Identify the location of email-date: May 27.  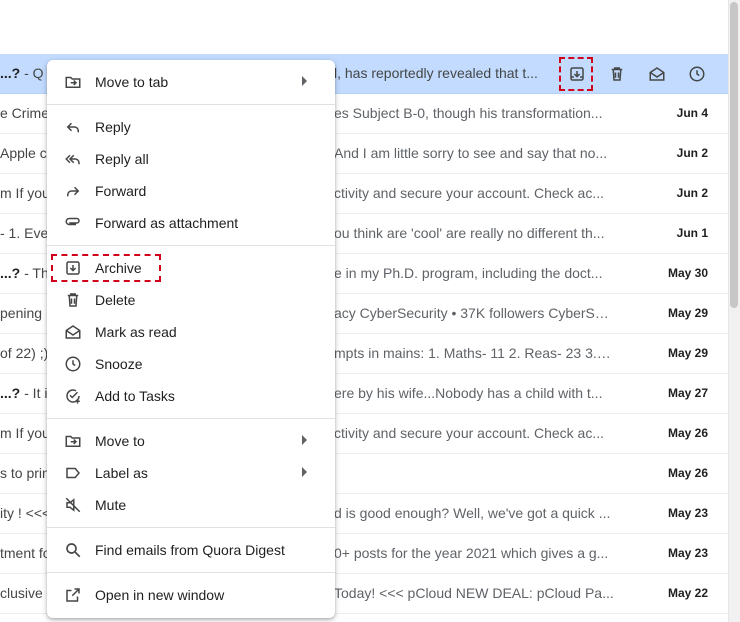
(687, 393).